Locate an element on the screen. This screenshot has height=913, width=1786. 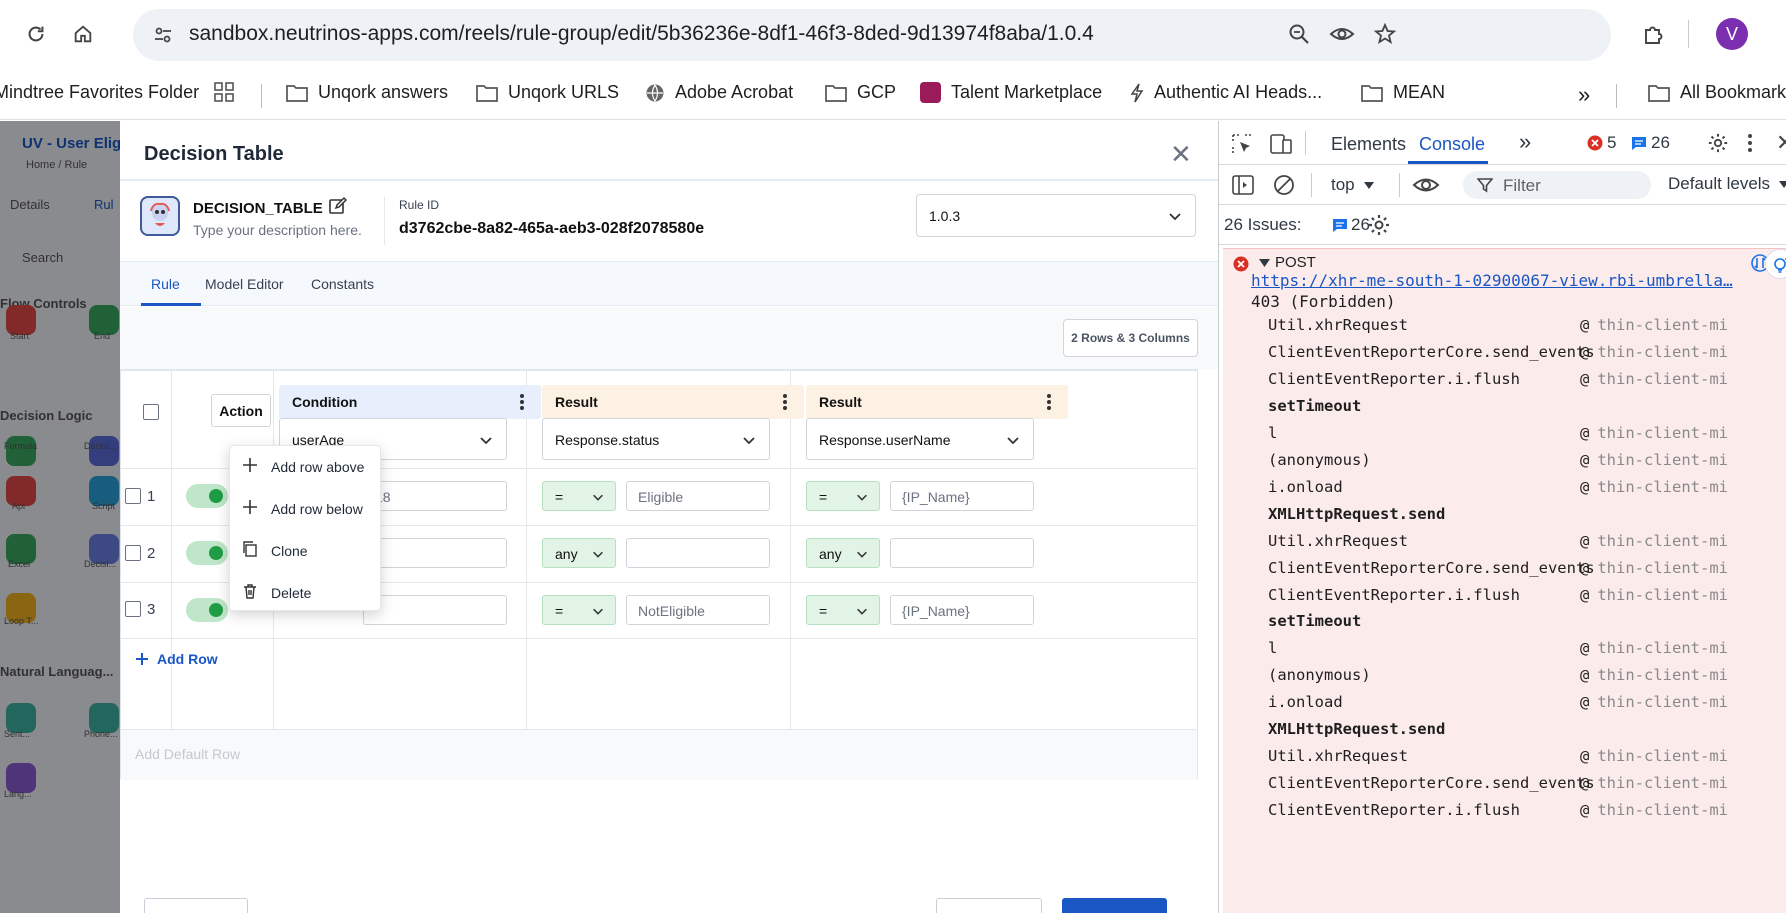
condition-value-input is located at coordinates (435, 553).